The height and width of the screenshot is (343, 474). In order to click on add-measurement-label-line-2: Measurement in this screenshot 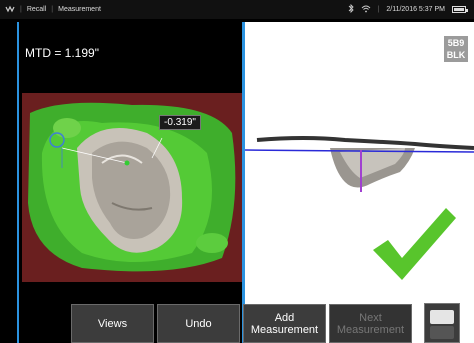, I will do `click(284, 329)`.